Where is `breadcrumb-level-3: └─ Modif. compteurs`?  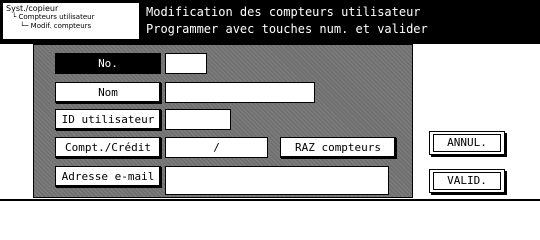 breadcrumb-level-3: └─ Modif. compteurs is located at coordinates (56, 26).